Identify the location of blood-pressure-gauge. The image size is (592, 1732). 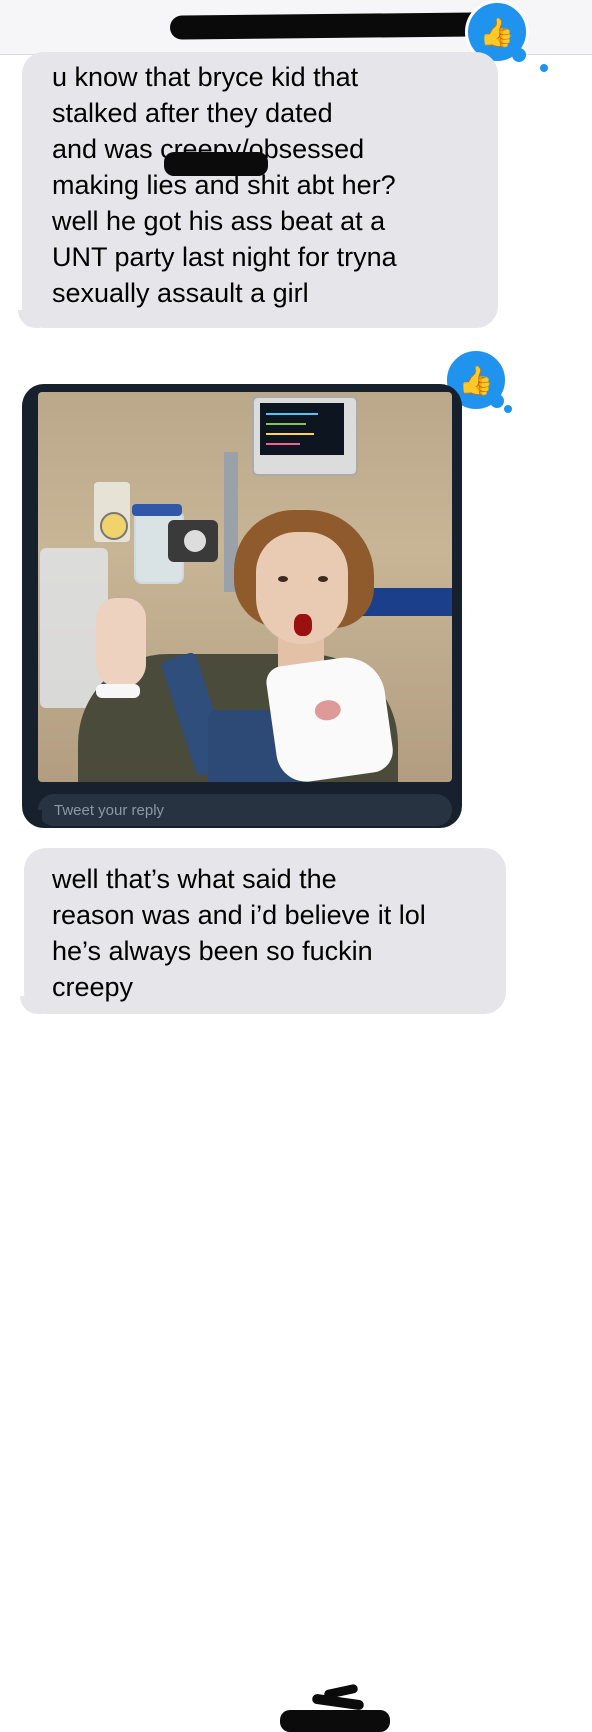
(193, 541).